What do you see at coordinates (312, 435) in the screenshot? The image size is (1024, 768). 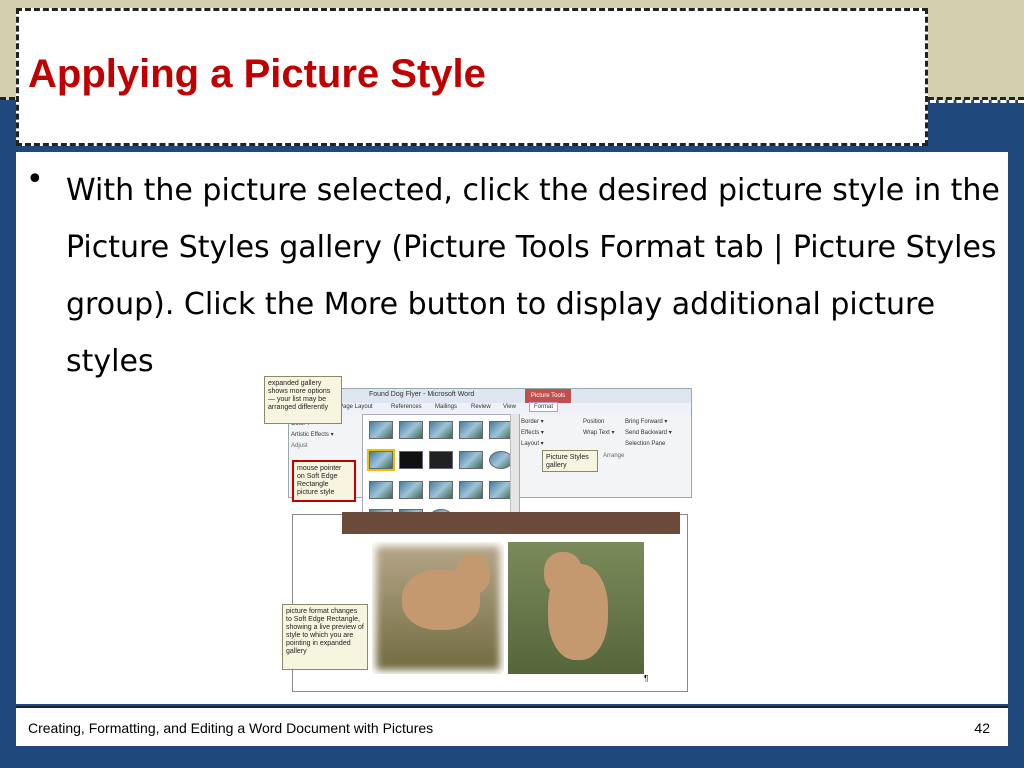 I see `artistic-effects-button: Artistic Effects ▾` at bounding box center [312, 435].